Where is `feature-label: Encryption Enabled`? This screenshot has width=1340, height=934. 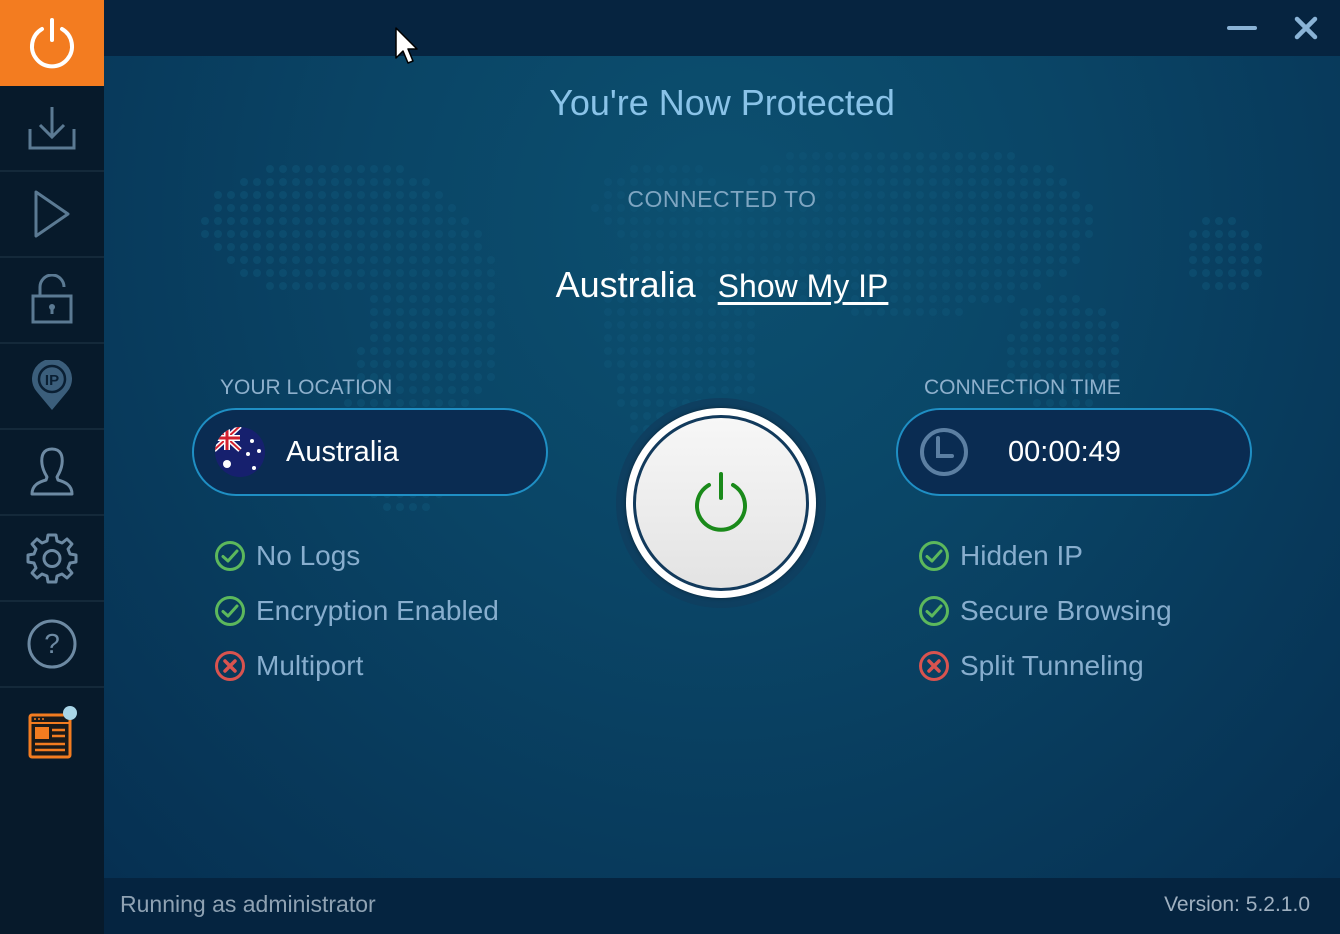
feature-label: Encryption Enabled is located at coordinates (377, 610).